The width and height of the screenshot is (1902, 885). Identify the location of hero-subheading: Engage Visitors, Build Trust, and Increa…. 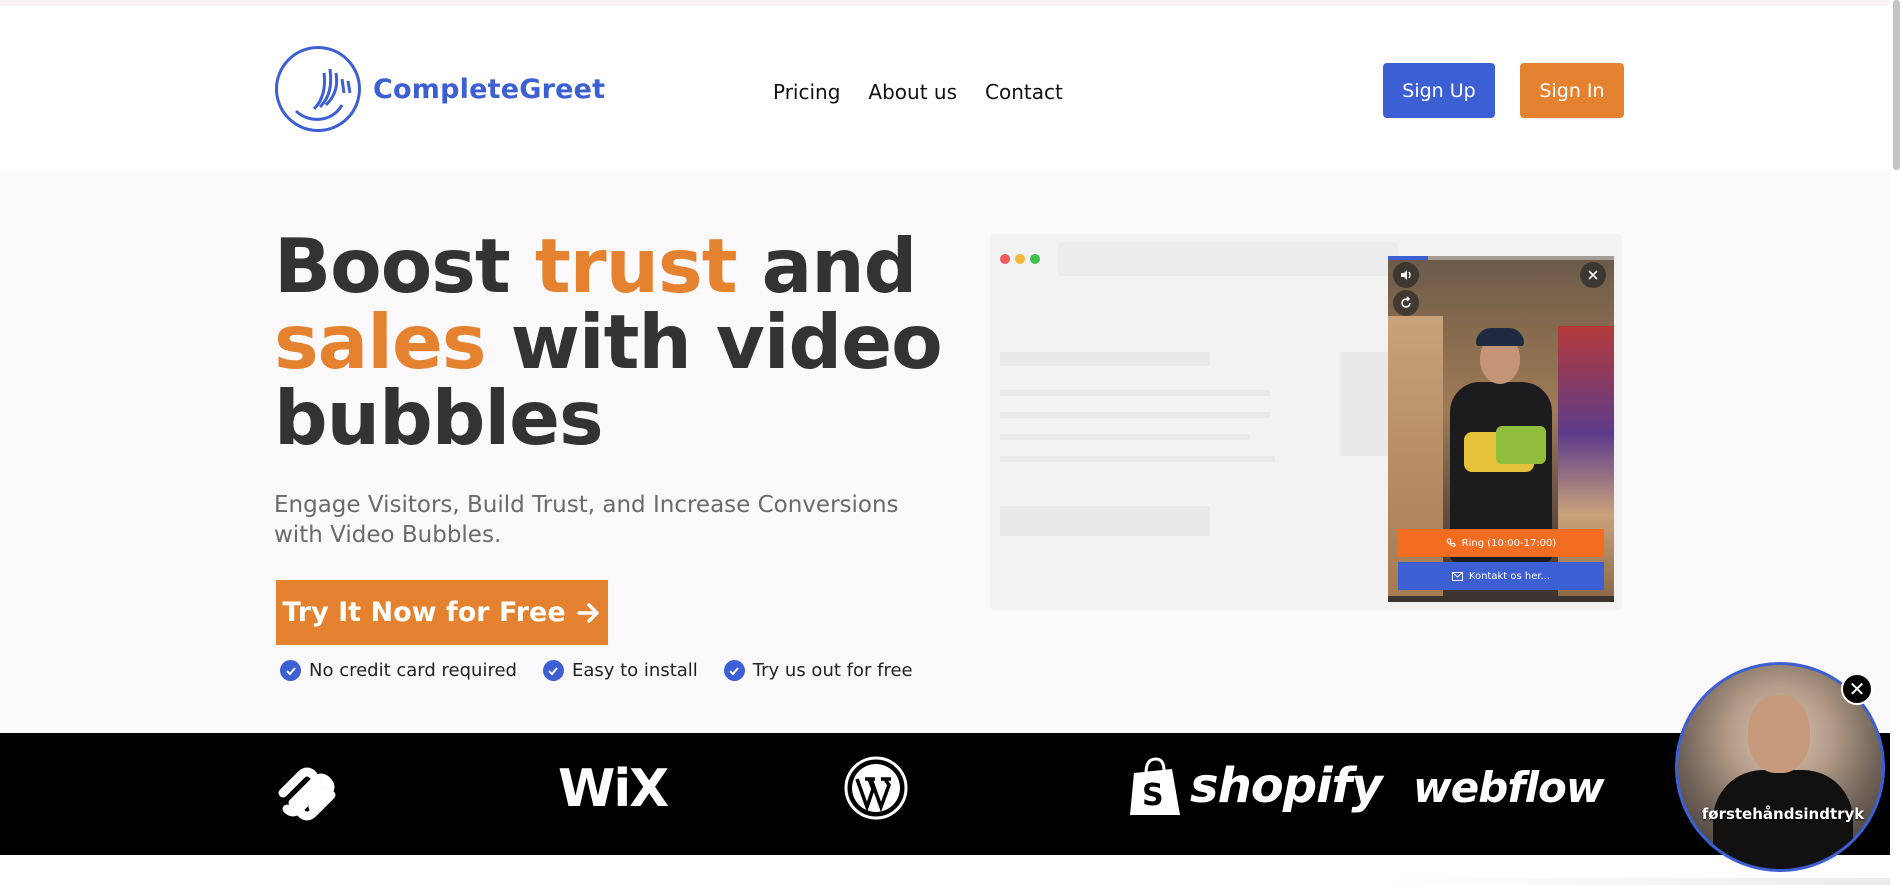
(586, 520).